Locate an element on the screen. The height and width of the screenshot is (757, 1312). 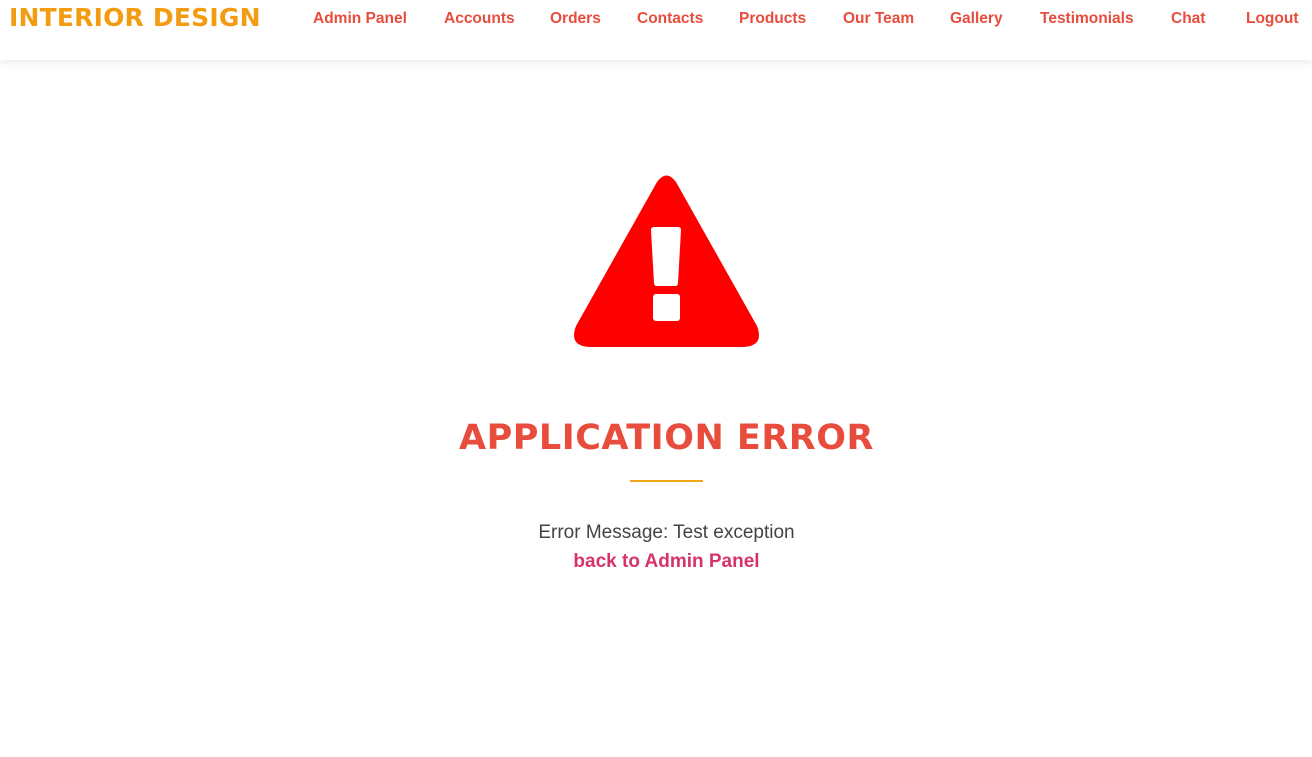
brand-logo: INTERIOR DESIGN is located at coordinates (135, 18).